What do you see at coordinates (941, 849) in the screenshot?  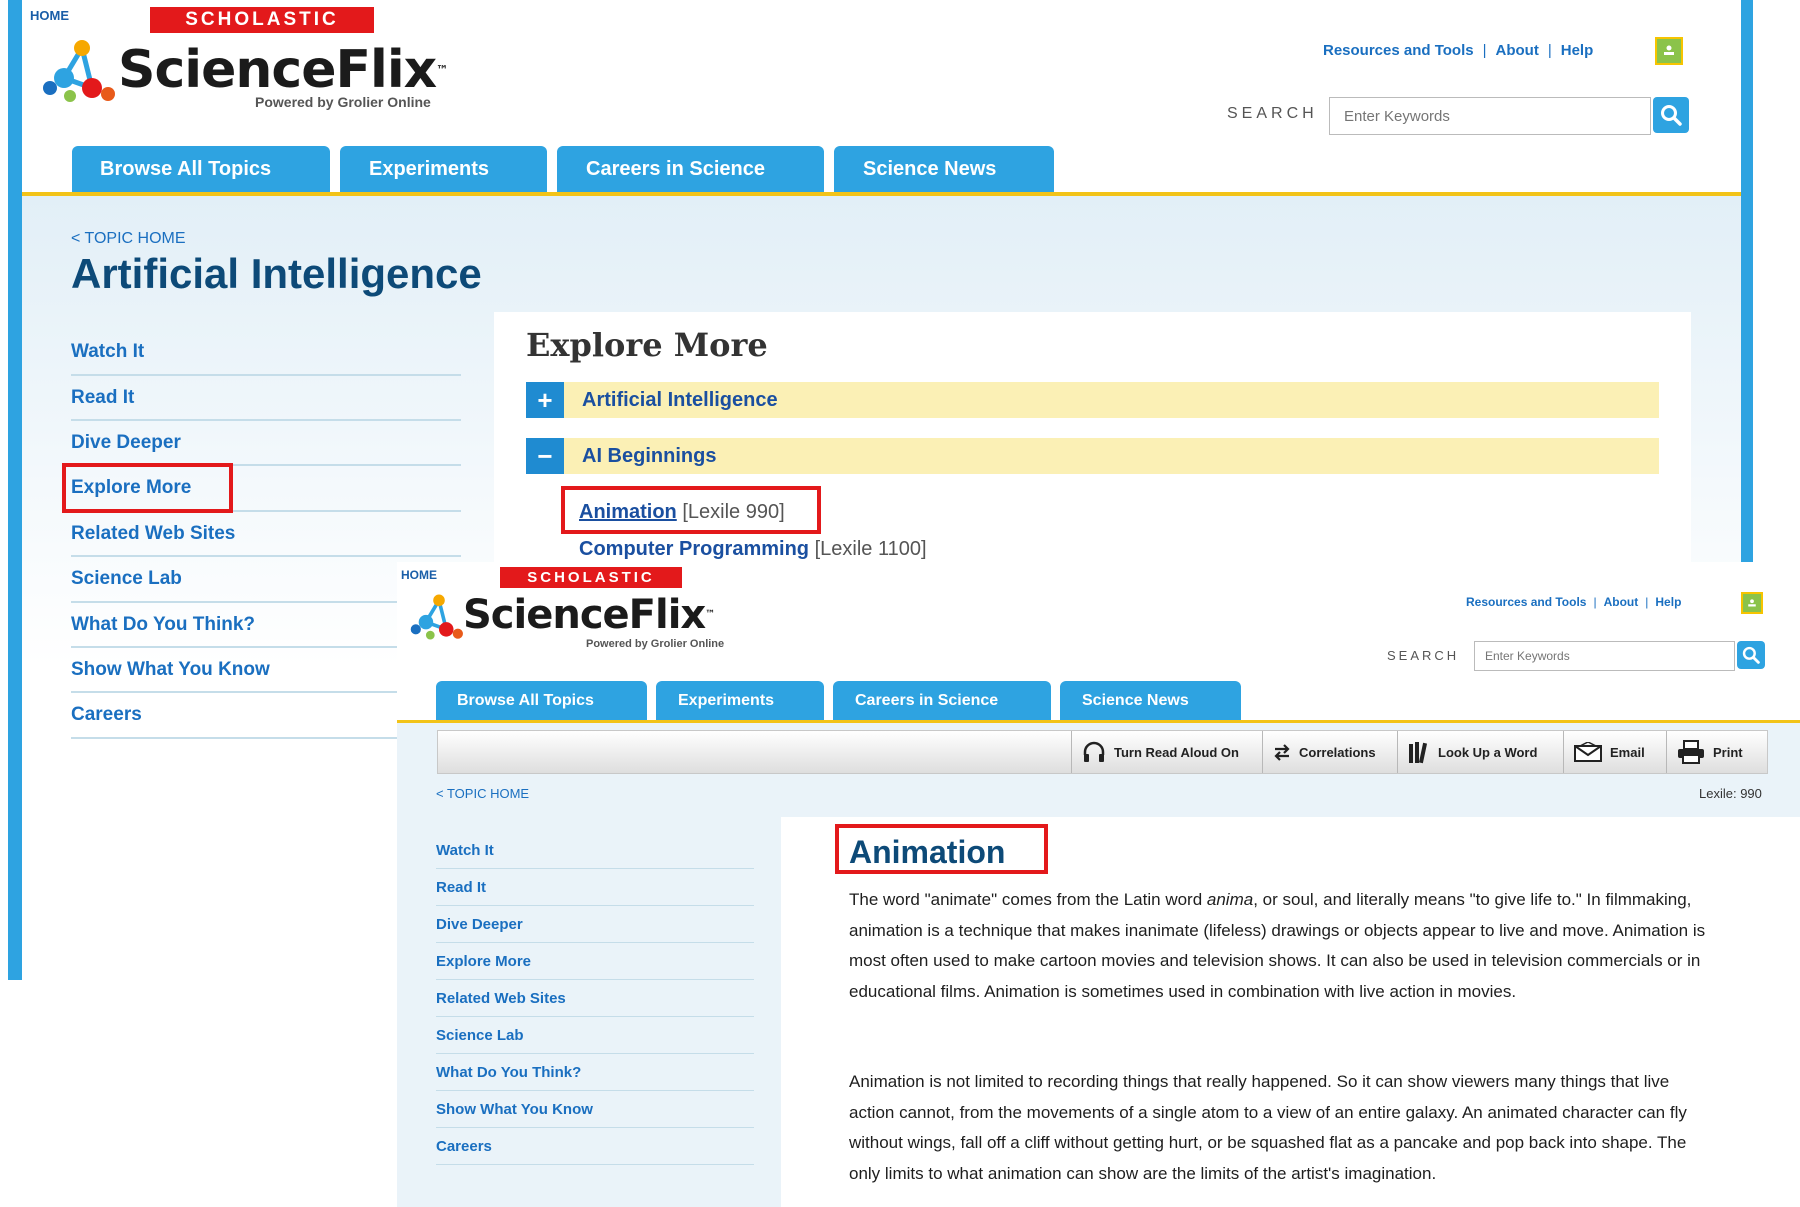 I see `highlight-article-title` at bounding box center [941, 849].